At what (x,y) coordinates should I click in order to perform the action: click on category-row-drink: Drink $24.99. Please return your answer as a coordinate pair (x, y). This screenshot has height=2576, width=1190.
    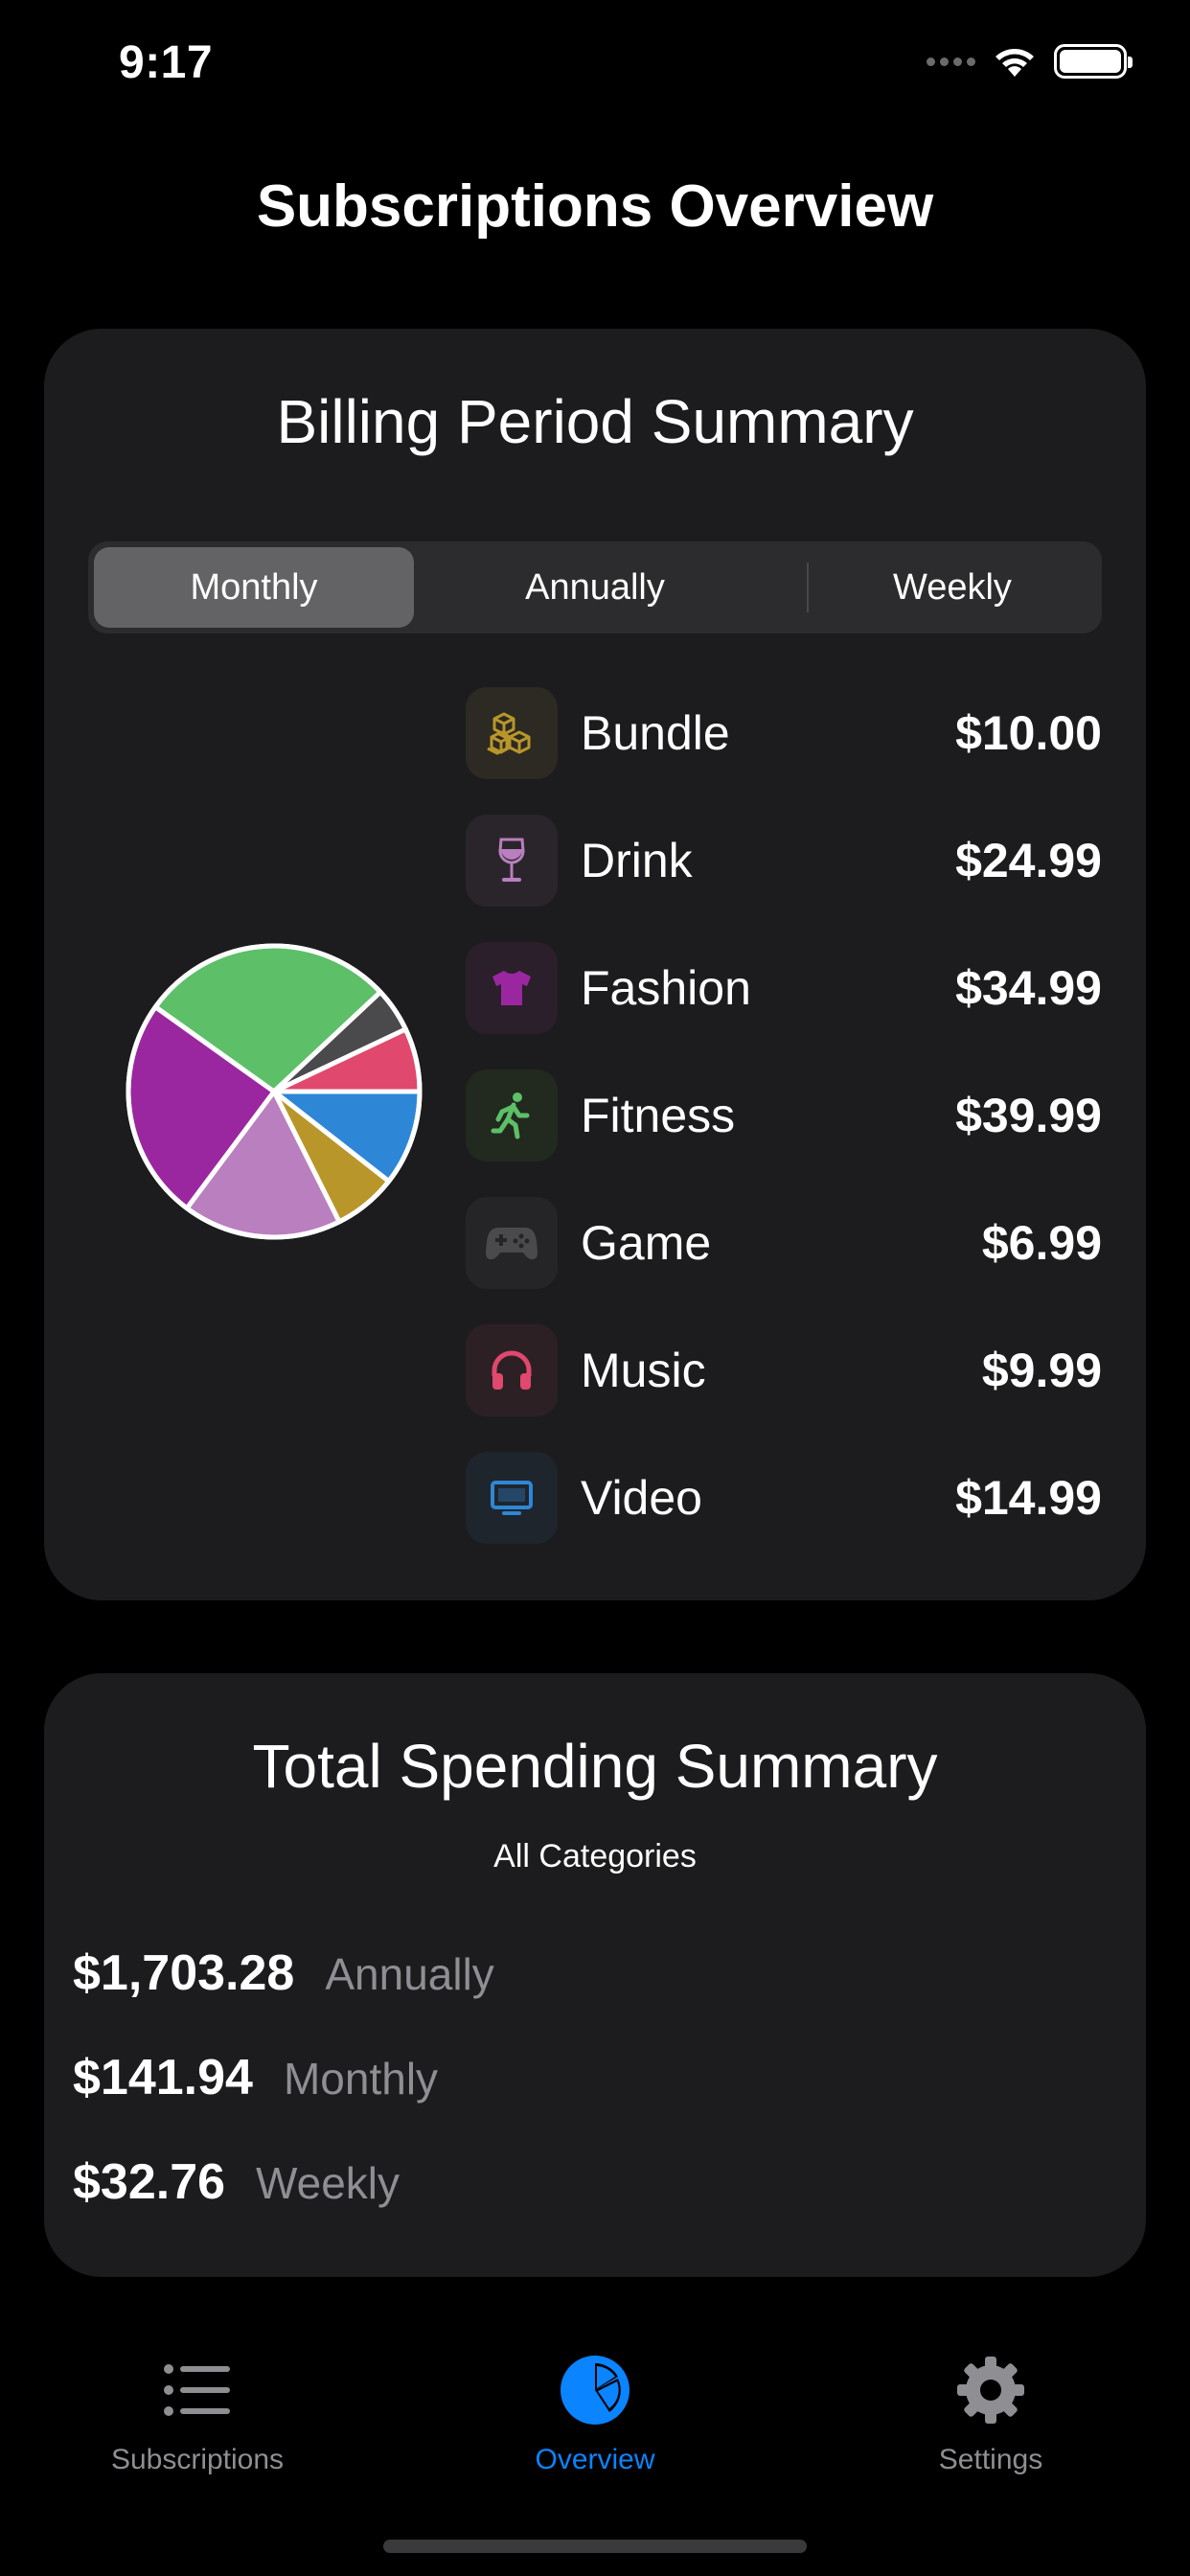
    Looking at the image, I should click on (784, 861).